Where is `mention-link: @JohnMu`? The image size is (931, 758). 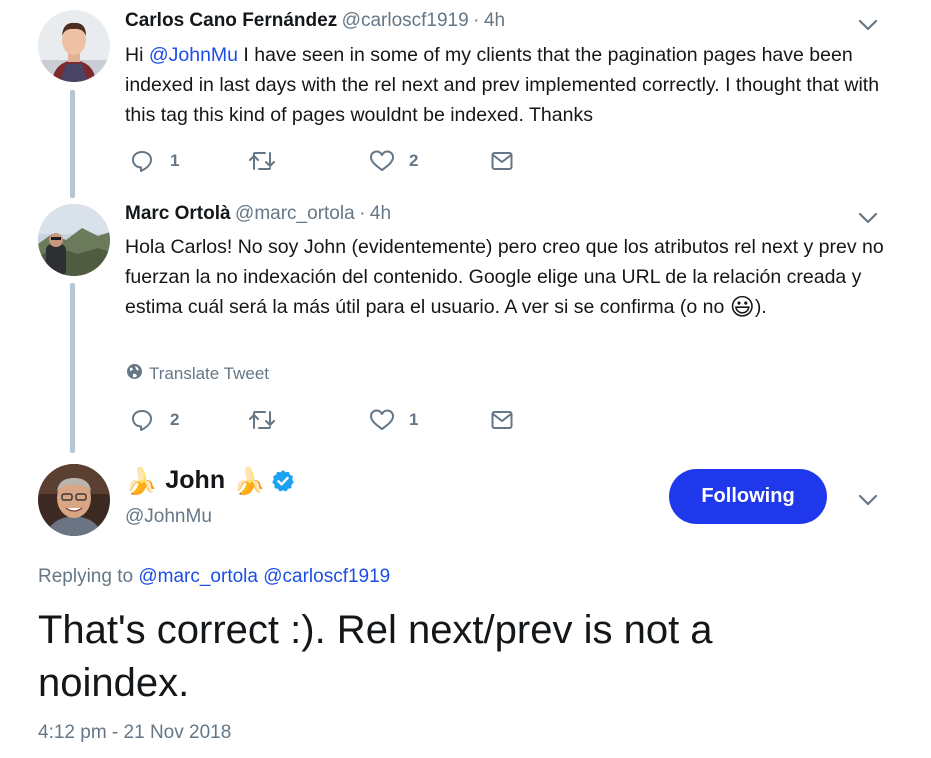
mention-link: @JohnMu is located at coordinates (193, 55).